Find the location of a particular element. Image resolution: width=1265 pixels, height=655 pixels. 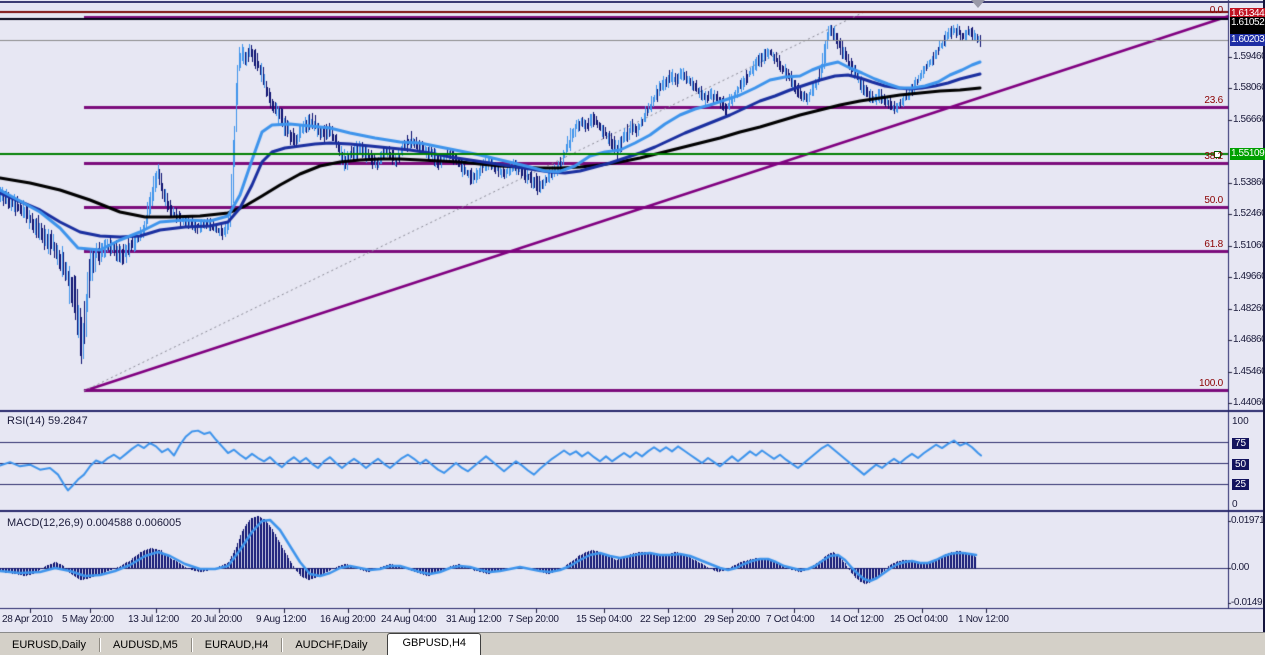

time-axis-label: 31 Aug 12:00 is located at coordinates (474, 619).